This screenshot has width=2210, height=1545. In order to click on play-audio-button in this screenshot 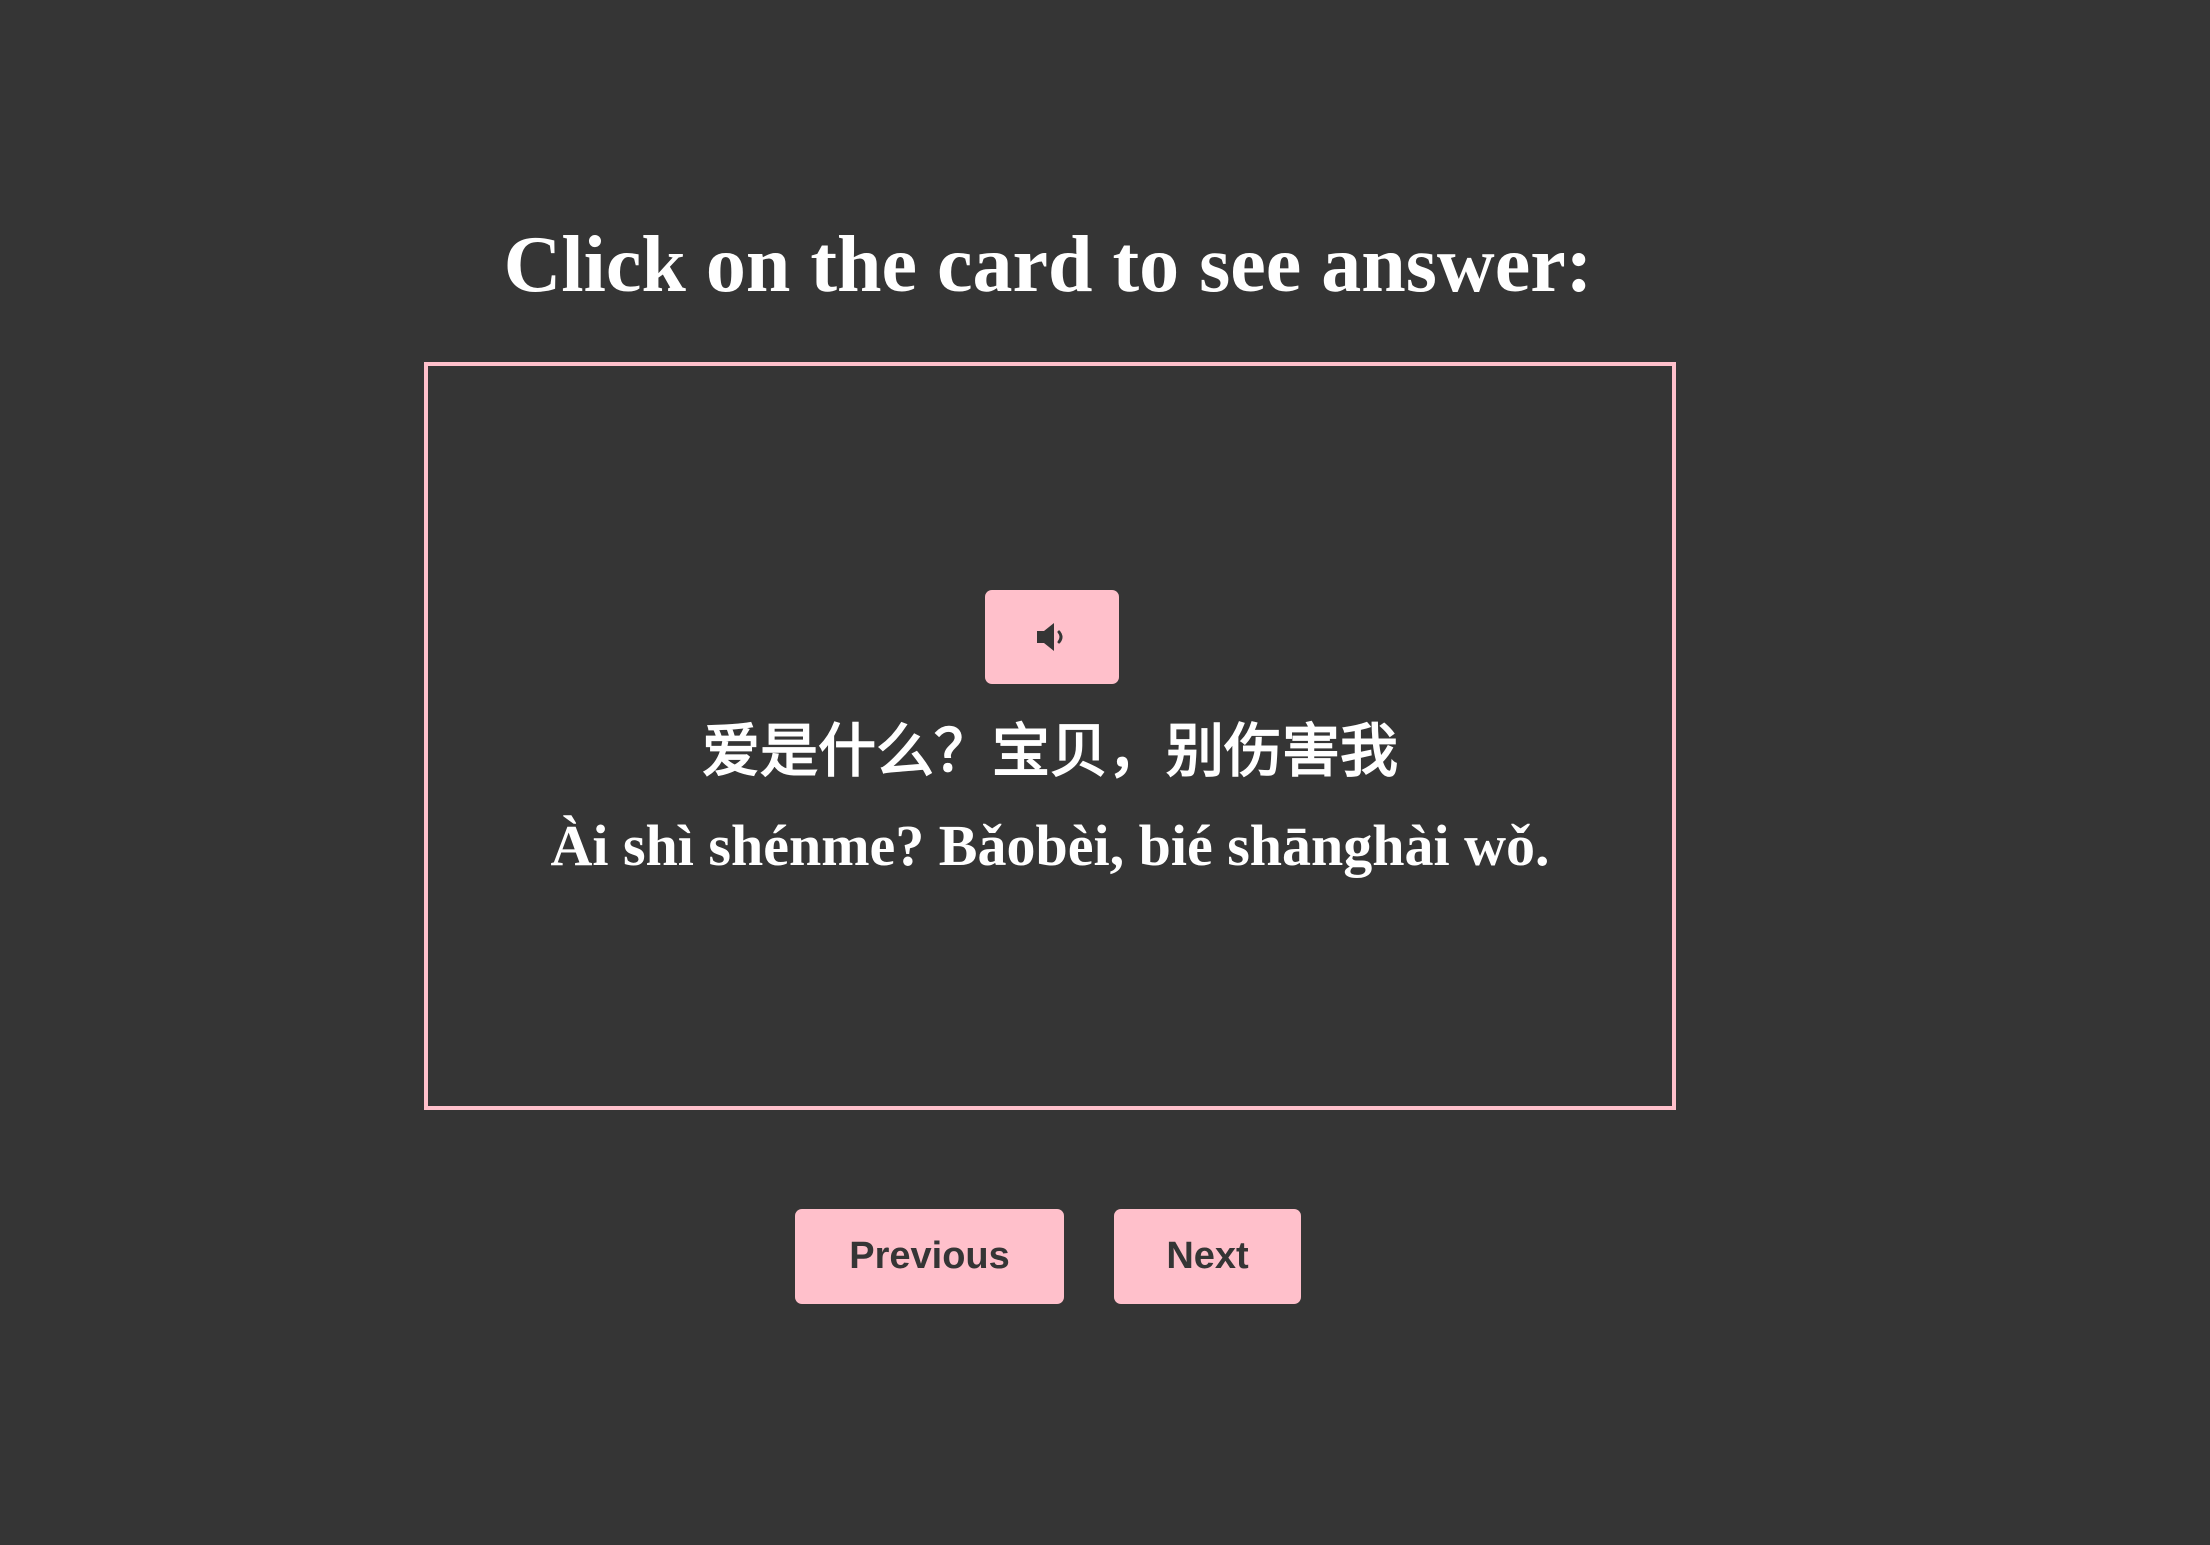, I will do `click(1052, 637)`.